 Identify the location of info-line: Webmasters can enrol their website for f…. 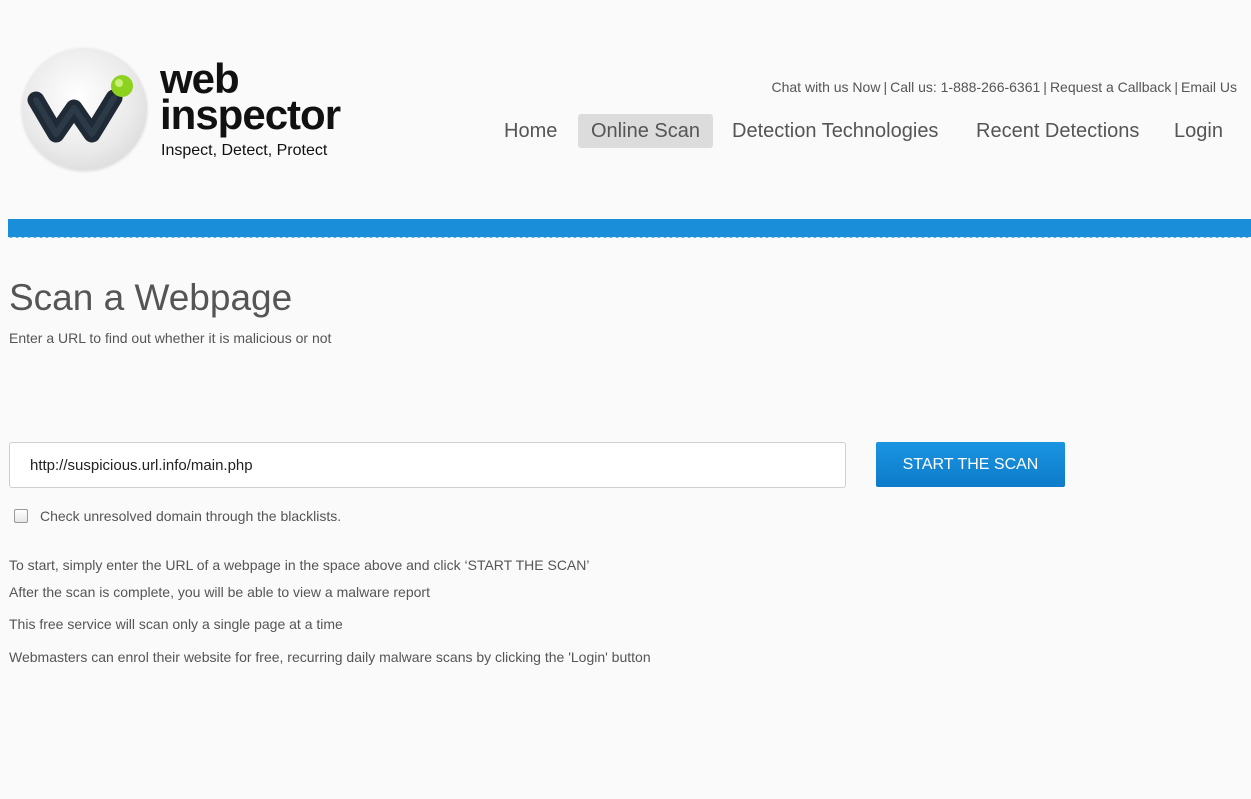
(330, 657).